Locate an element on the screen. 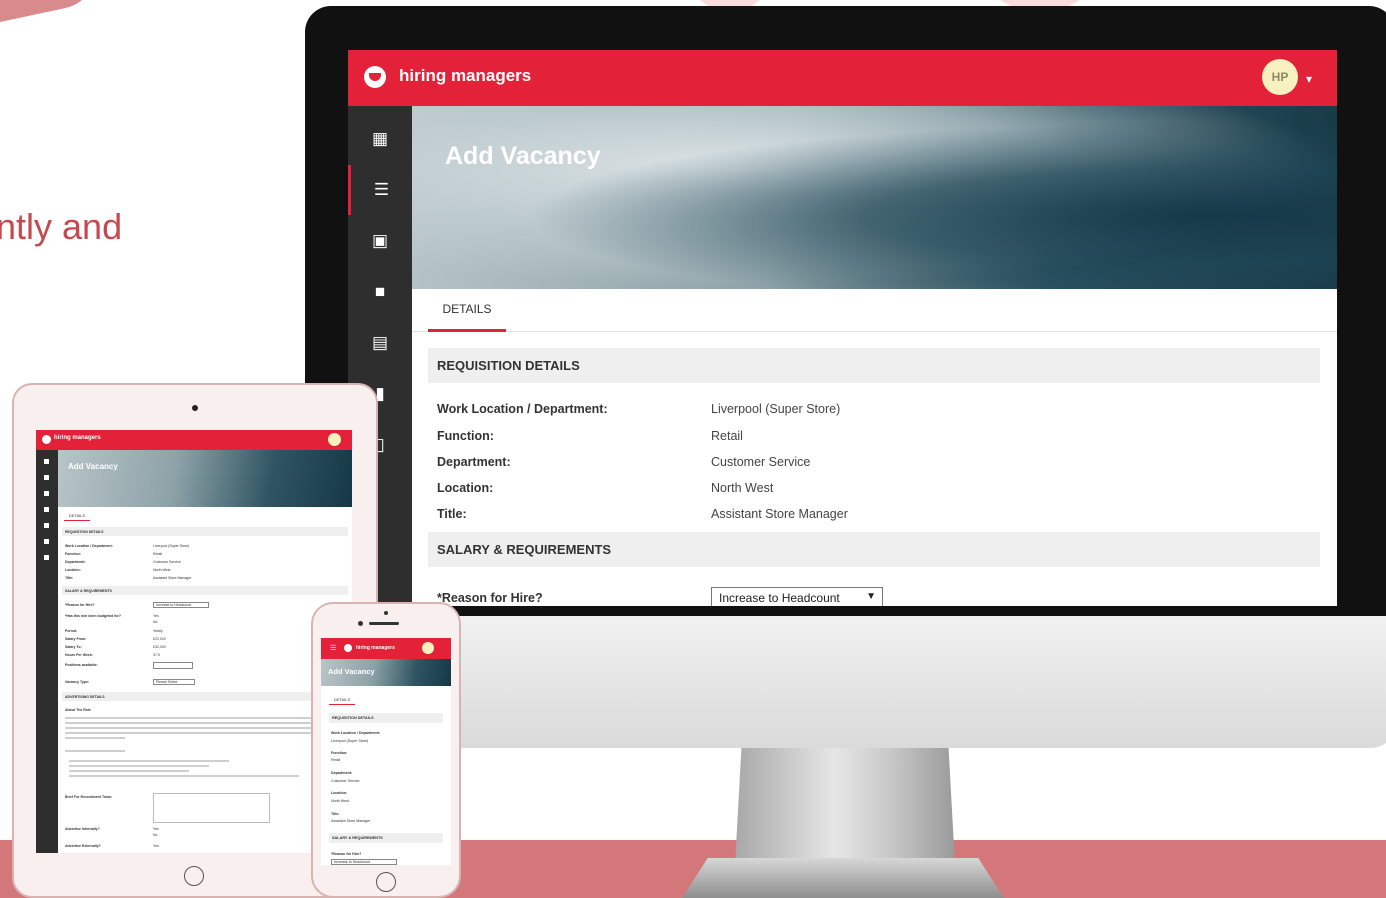 The image size is (1386, 898). hours-value: 37.5 is located at coordinates (156, 655).